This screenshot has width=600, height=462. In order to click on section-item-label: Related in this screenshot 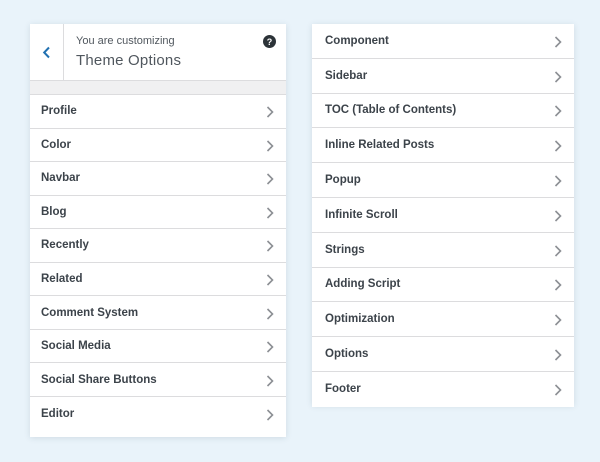, I will do `click(62, 279)`.